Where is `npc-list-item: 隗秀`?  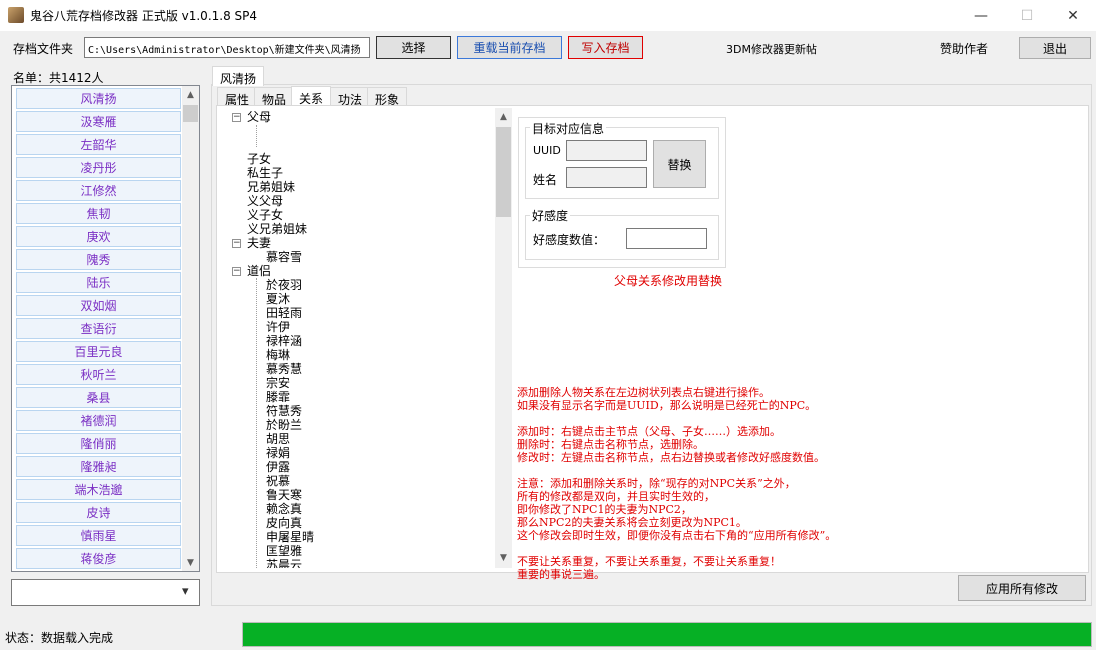 npc-list-item: 隗秀 is located at coordinates (98, 259).